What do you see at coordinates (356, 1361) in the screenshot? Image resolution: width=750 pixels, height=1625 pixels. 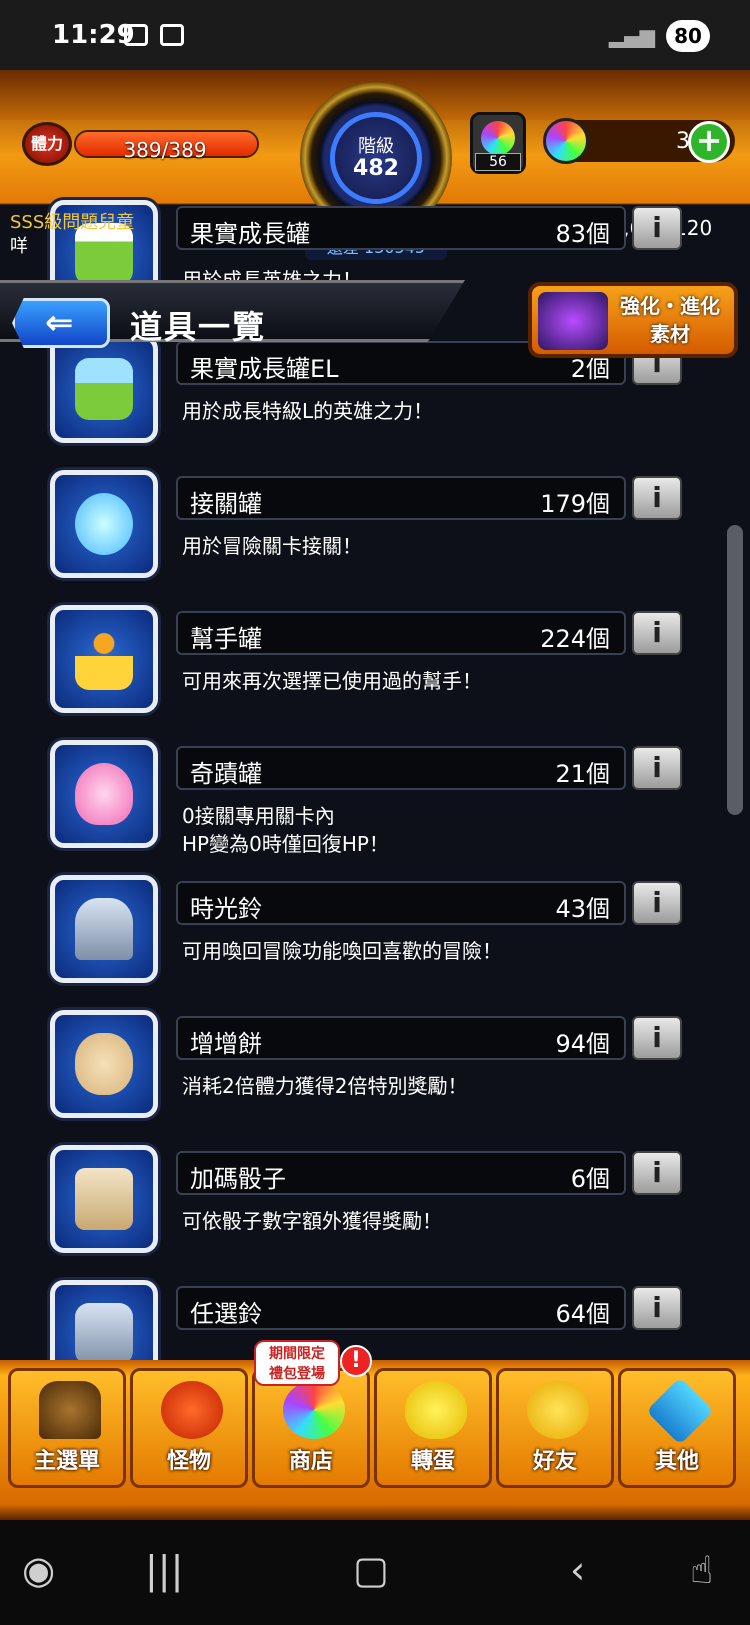 I see `alert-badge: !` at bounding box center [356, 1361].